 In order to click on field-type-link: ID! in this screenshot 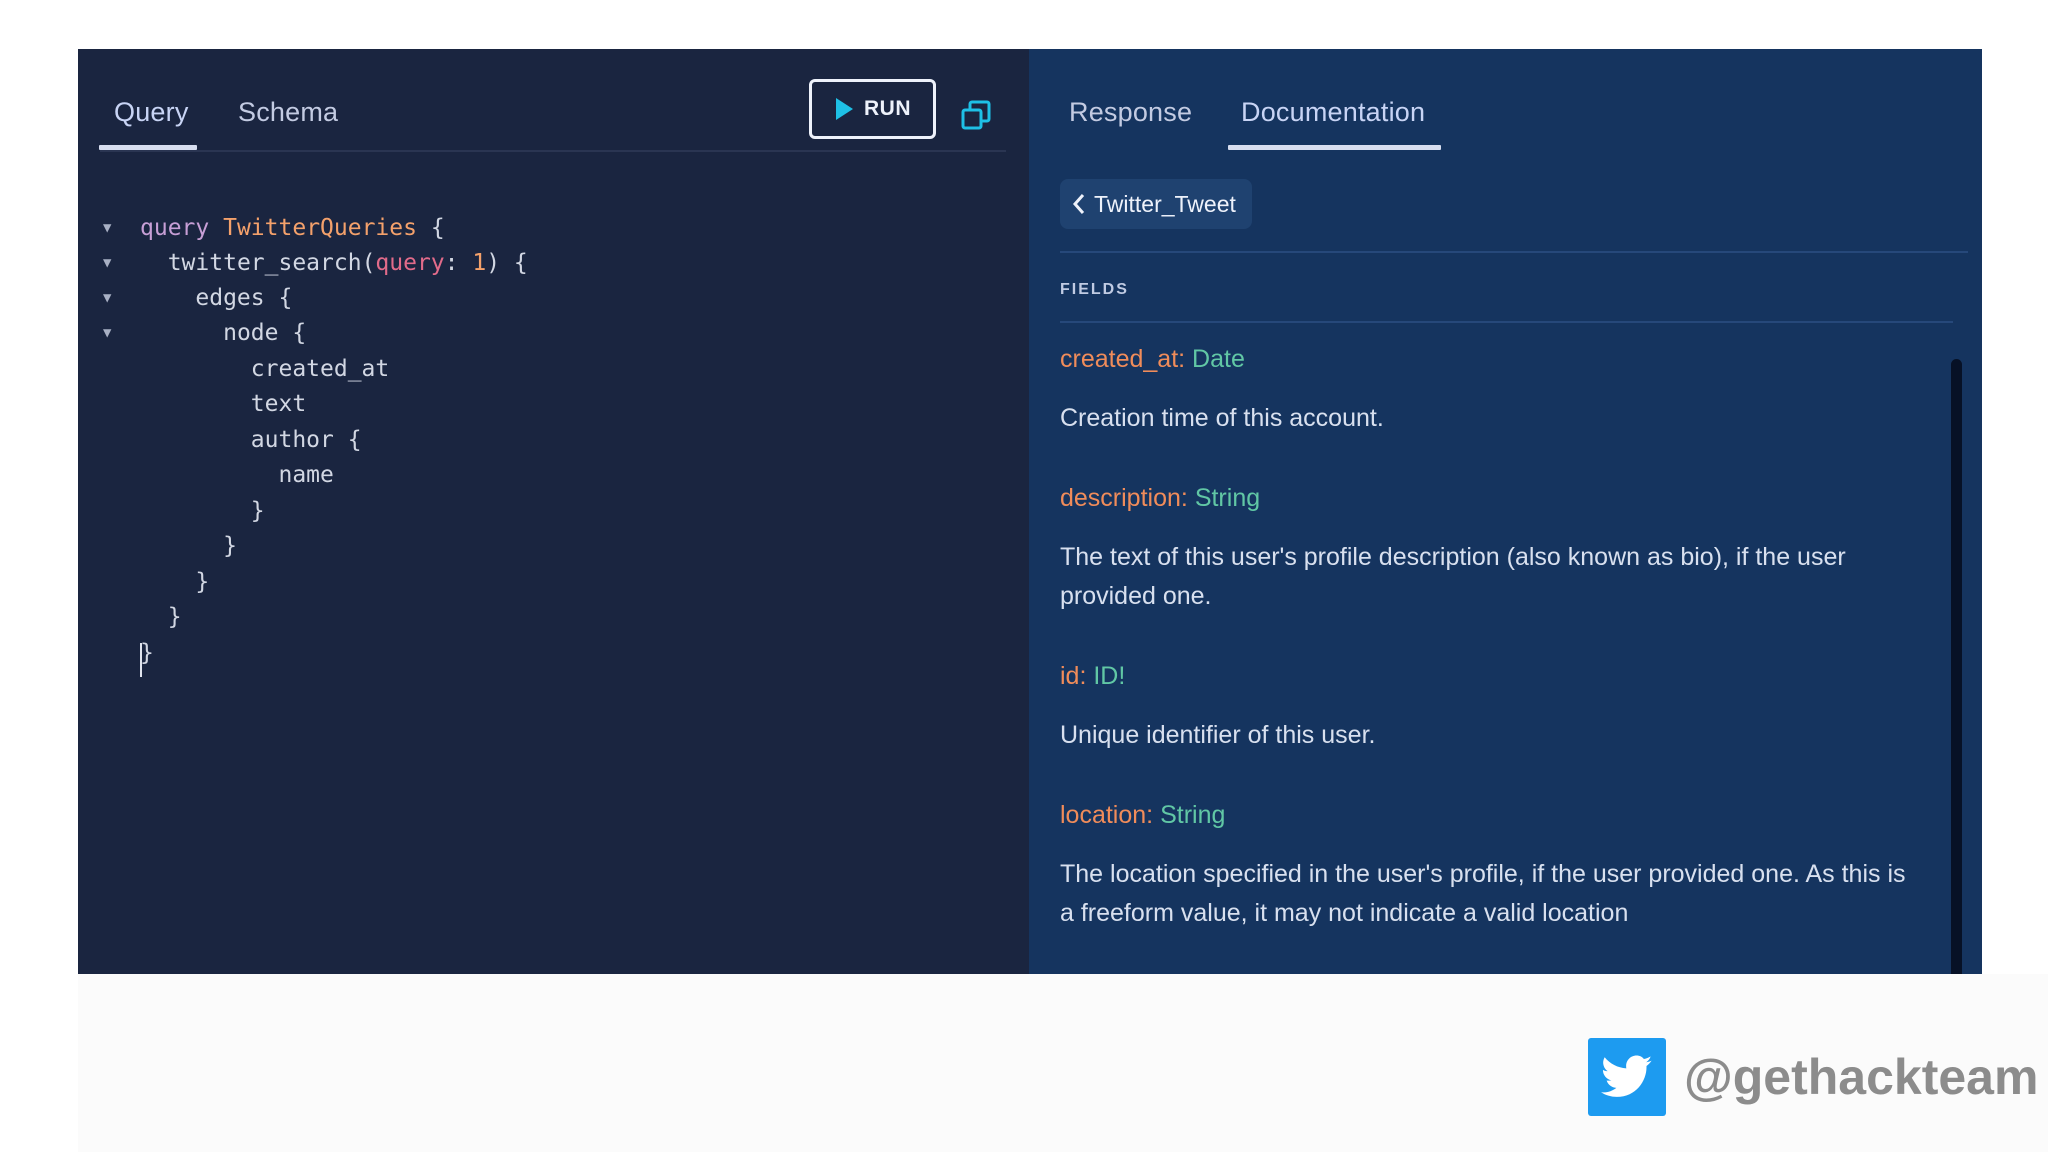, I will do `click(1109, 676)`.